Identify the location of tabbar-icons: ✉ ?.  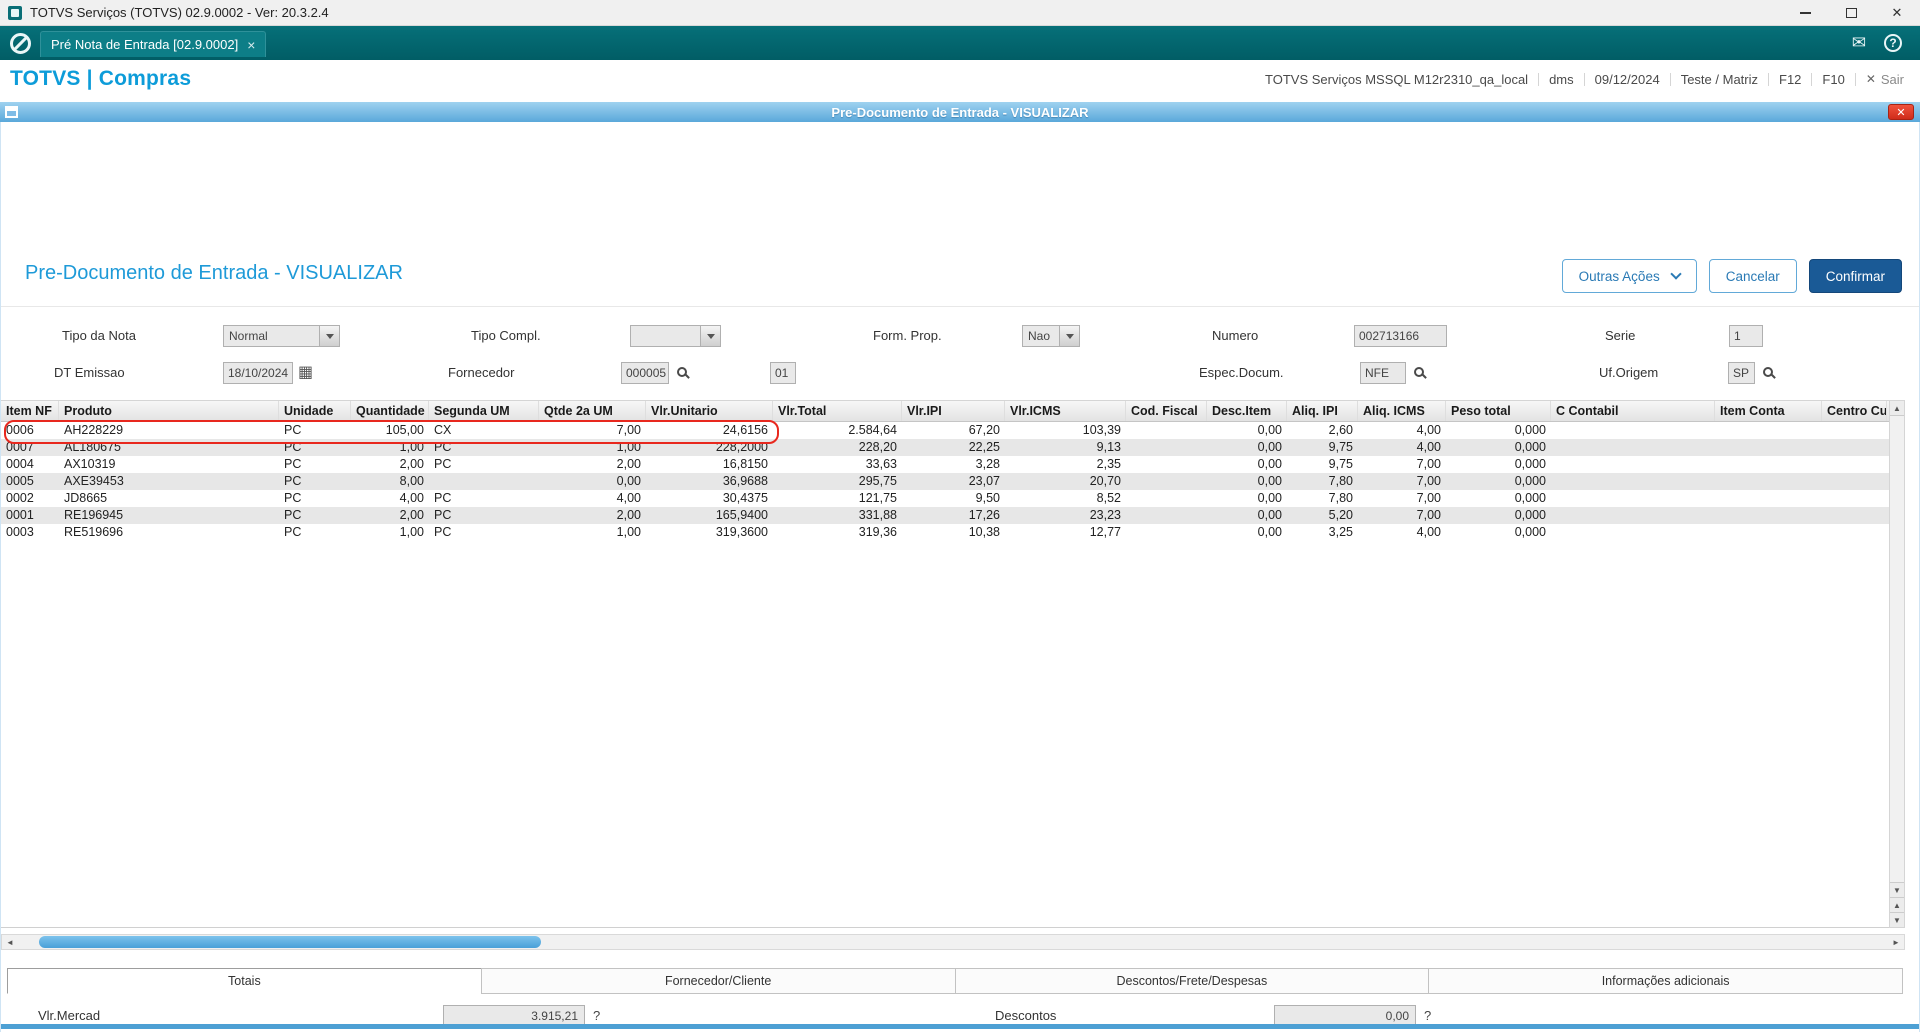
(1886, 43).